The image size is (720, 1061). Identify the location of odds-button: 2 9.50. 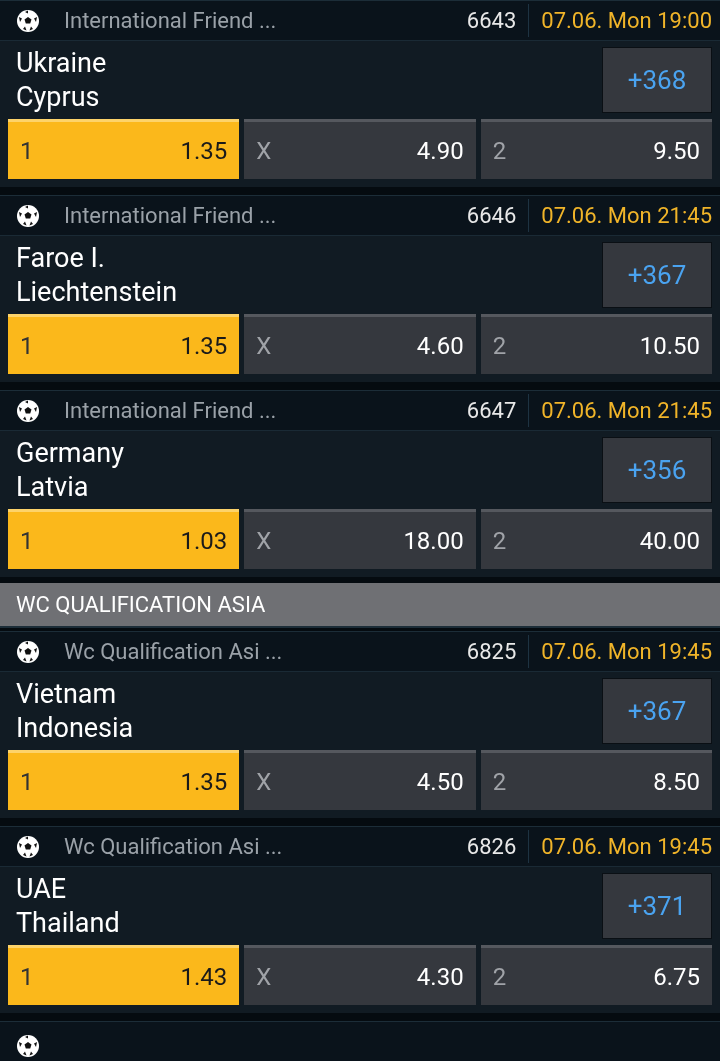
(596, 149).